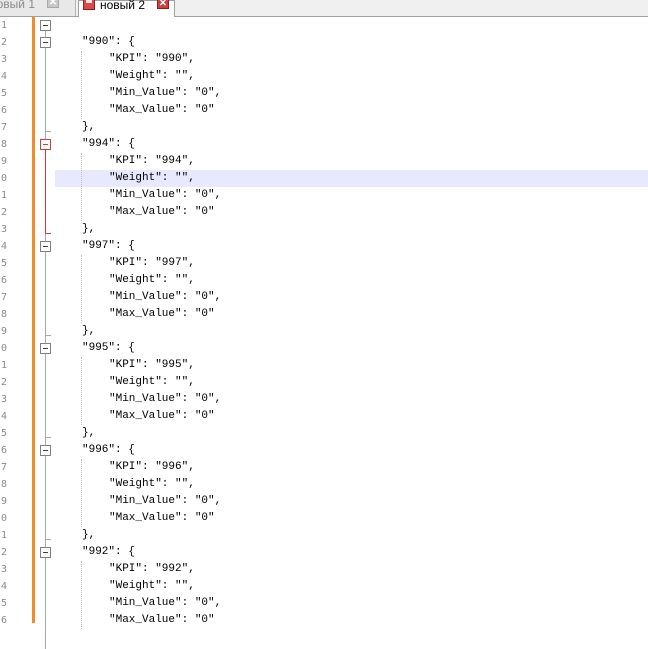  Describe the element at coordinates (351, 365) in the screenshot. I see `code-line: "KPI": "995",` at that location.